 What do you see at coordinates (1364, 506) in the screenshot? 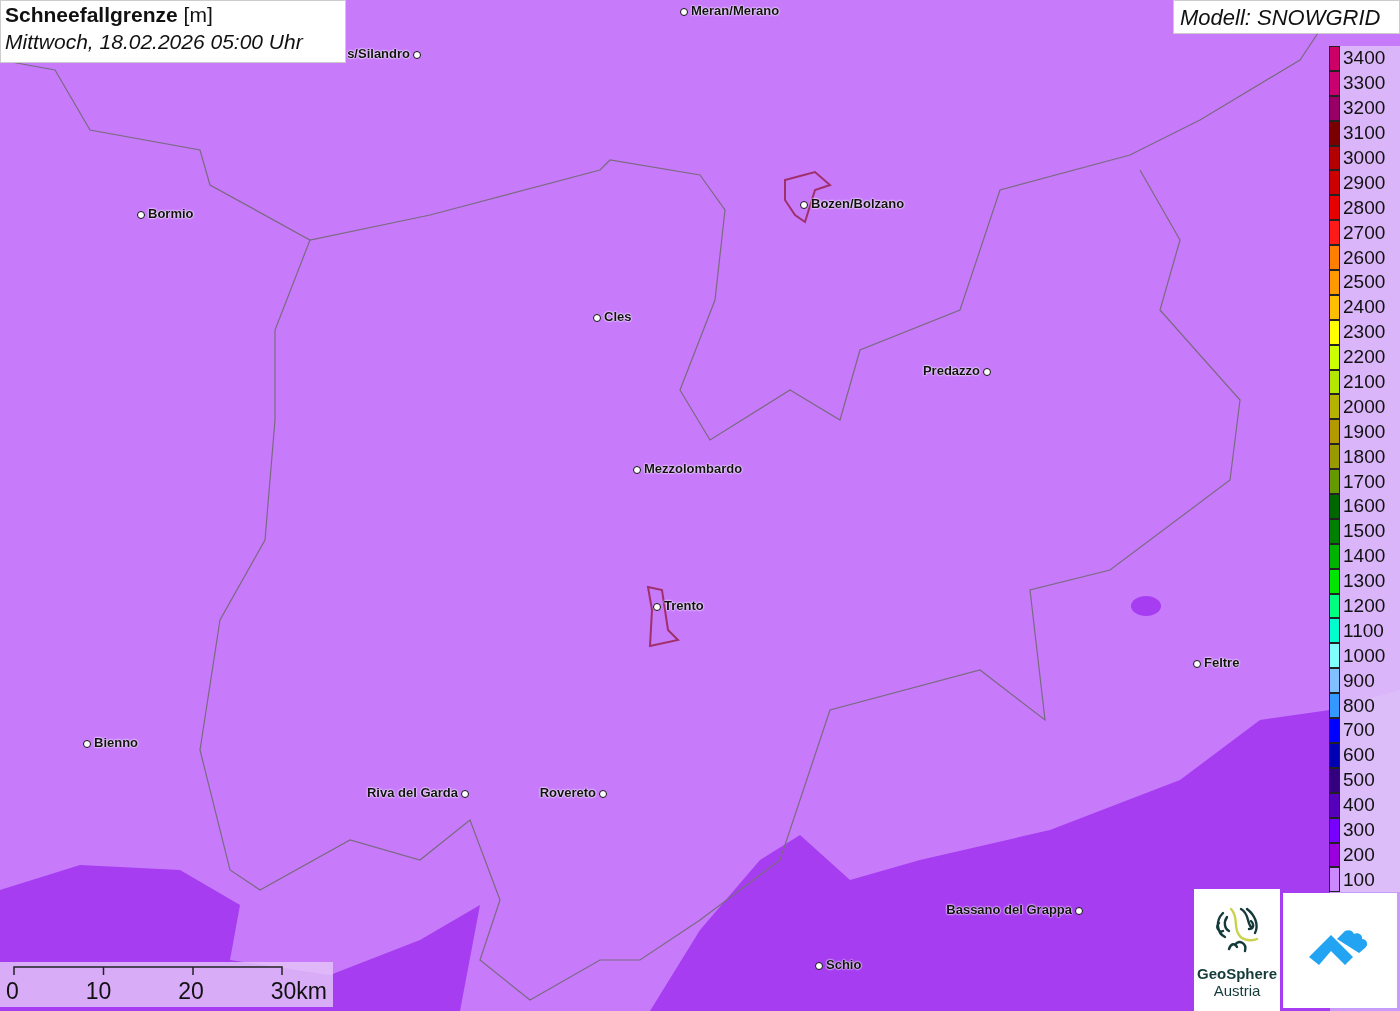
I see `legend-value: 1600` at bounding box center [1364, 506].